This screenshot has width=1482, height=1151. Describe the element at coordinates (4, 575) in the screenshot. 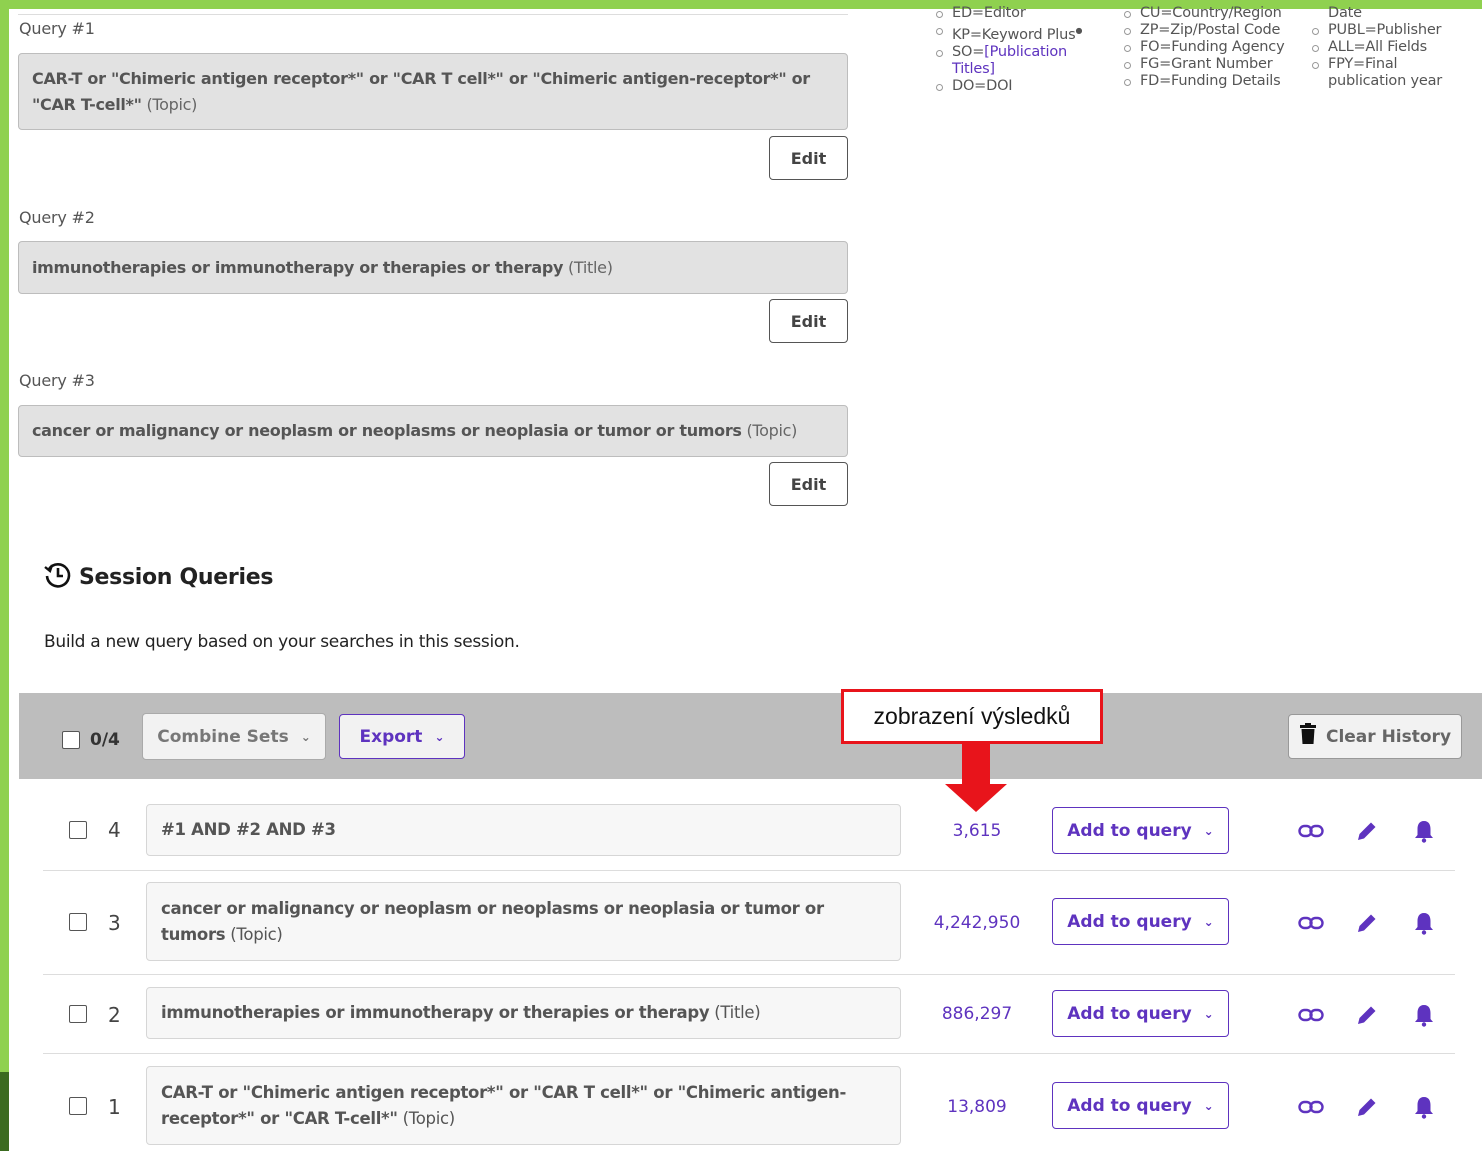

I see `frame-border-left` at that location.